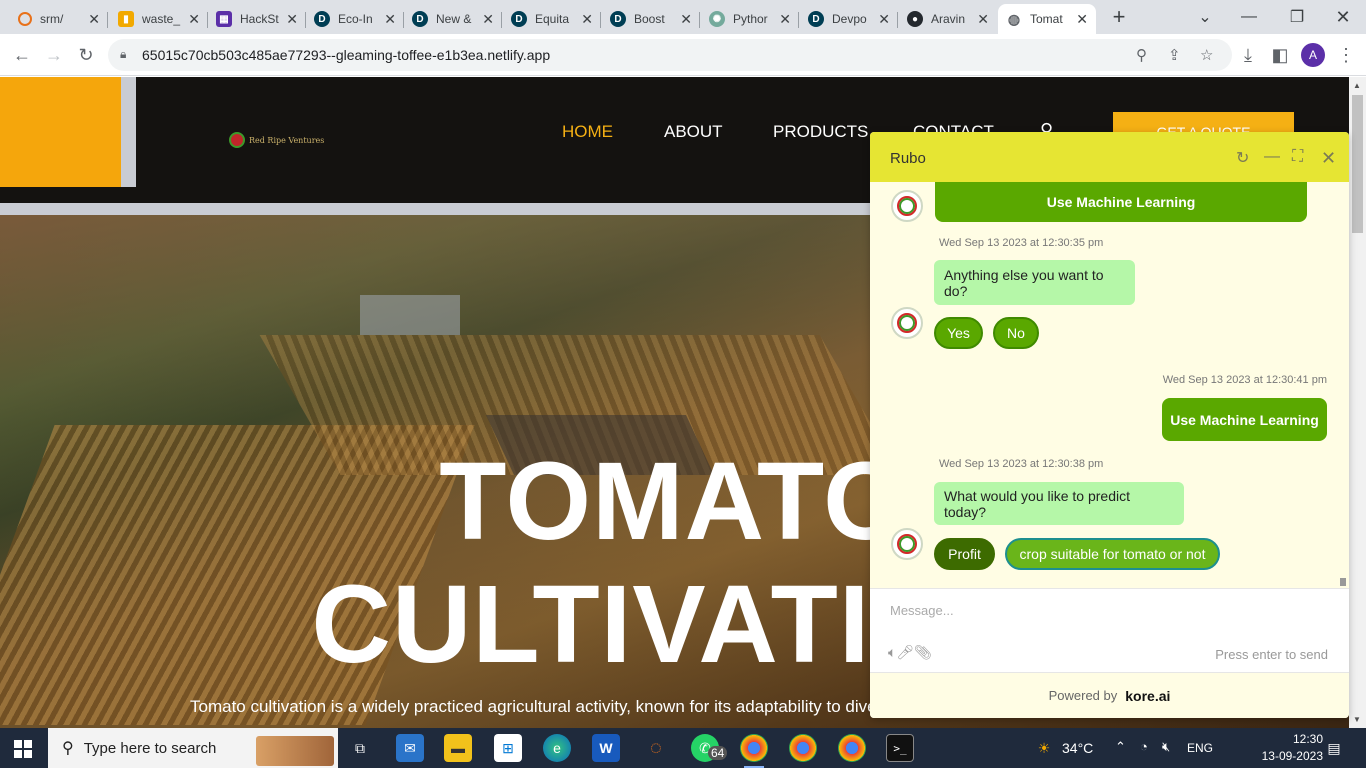  Describe the element at coordinates (410, 748) in the screenshot. I see `mail-icon: ✉` at that location.